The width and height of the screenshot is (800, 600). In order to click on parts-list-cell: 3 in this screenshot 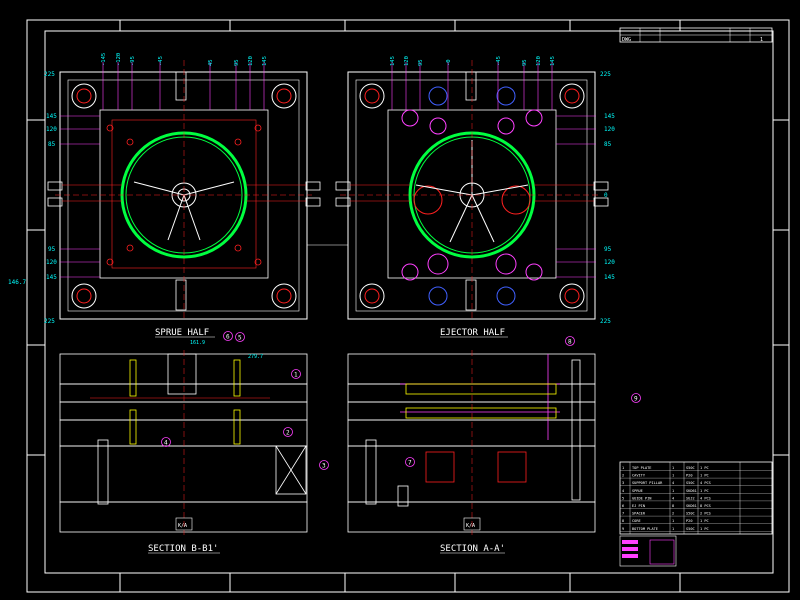, I will do `click(623, 483)`.